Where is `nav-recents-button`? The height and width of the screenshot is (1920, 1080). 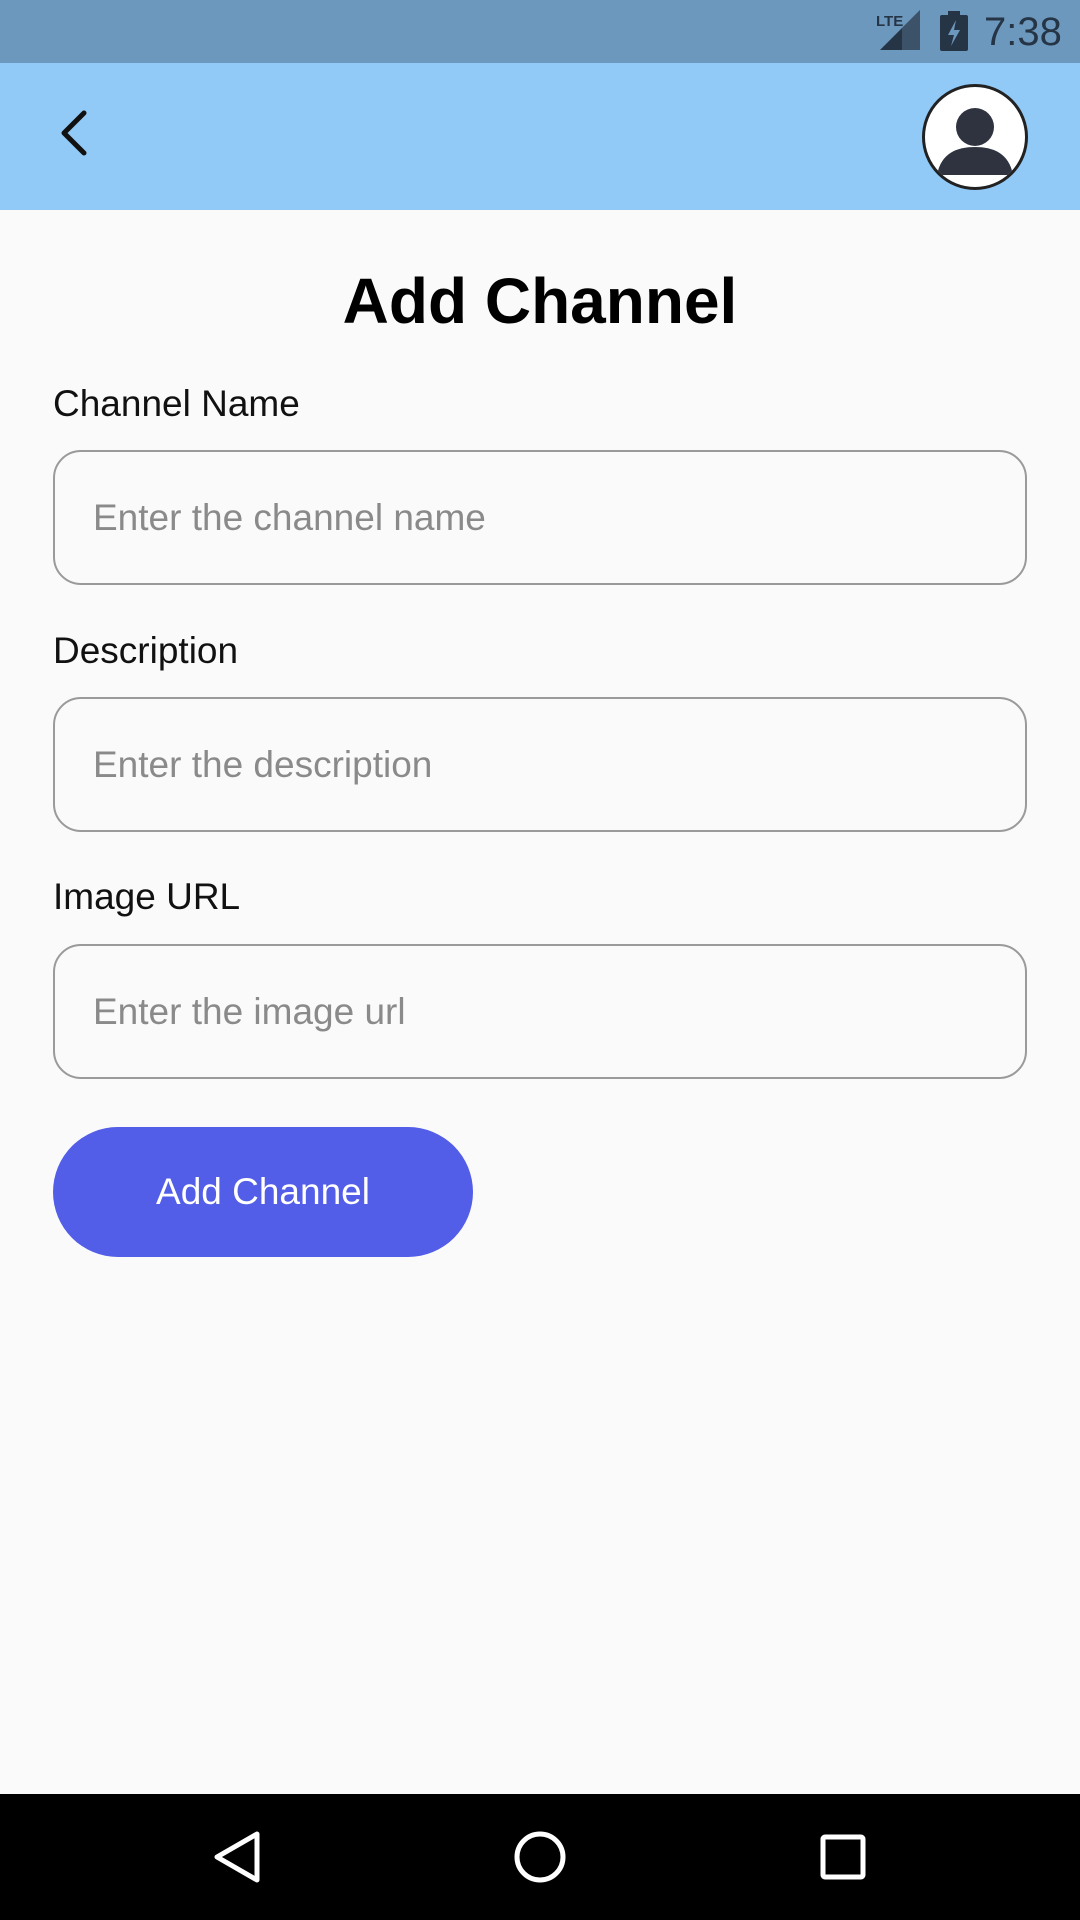
nav-recents-button is located at coordinates (843, 1857).